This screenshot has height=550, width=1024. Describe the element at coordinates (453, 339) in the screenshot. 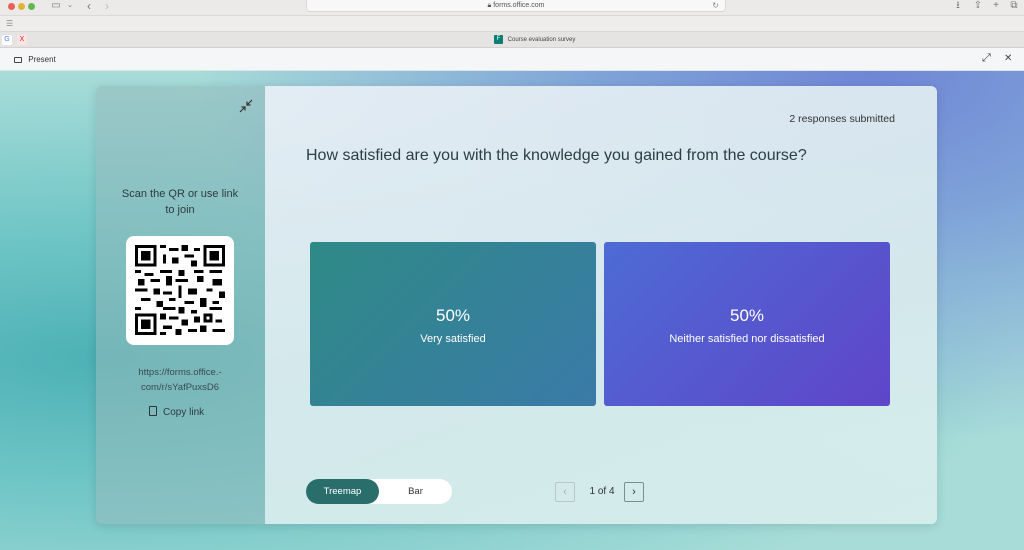

I see `tile-label: Very satisfied` at that location.